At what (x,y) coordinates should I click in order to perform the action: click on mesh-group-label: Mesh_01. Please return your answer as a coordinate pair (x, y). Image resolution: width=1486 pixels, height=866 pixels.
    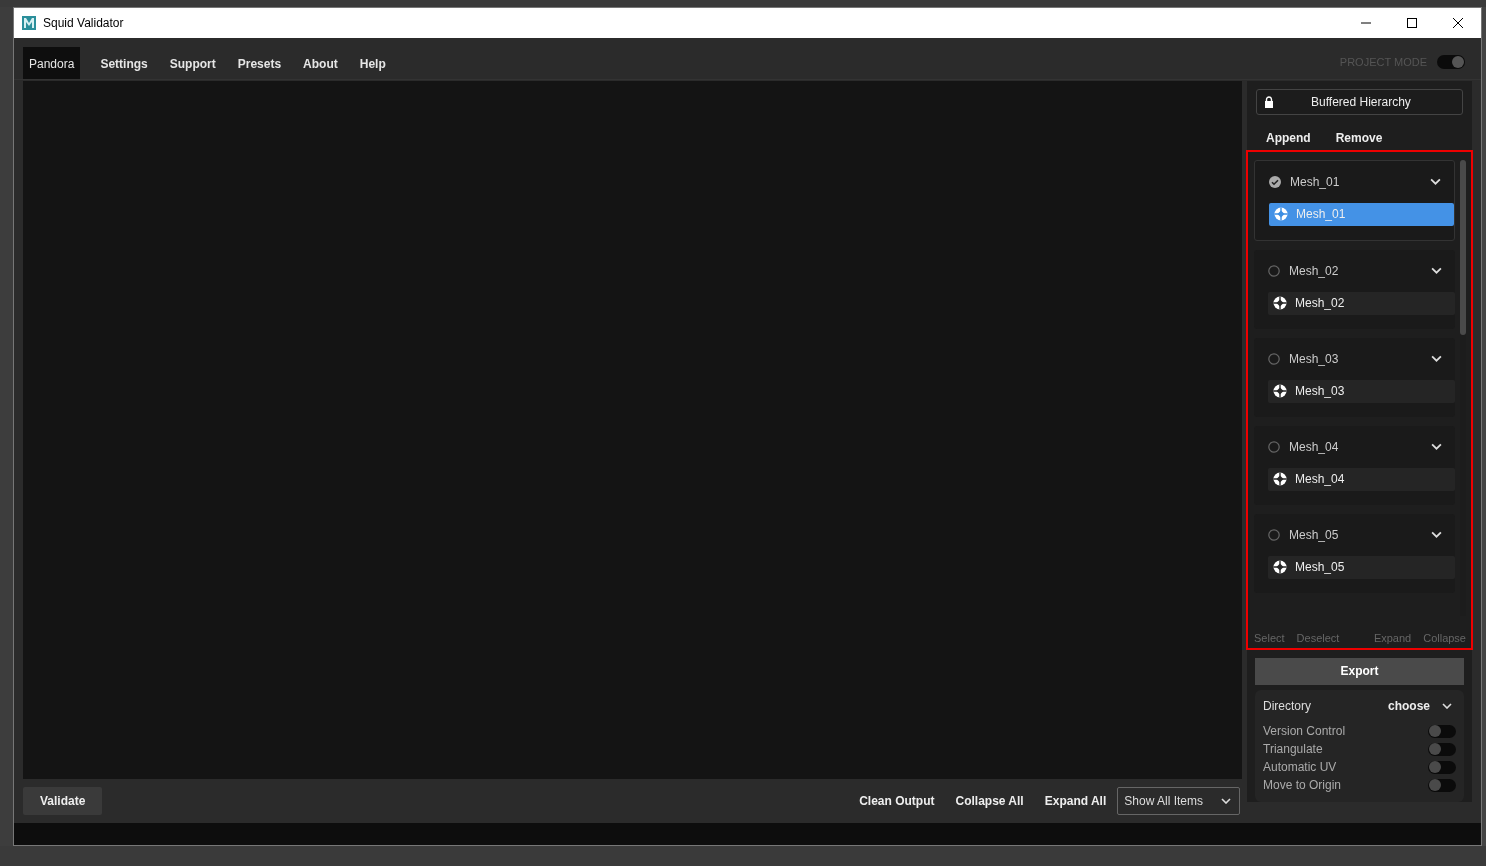
    Looking at the image, I should click on (1315, 181).